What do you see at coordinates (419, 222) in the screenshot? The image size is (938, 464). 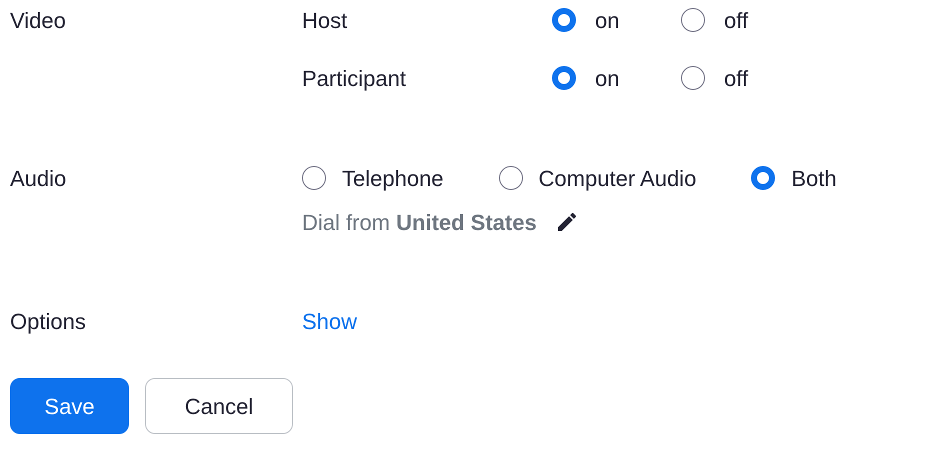 I see `dial-country-text: Dial from United States` at bounding box center [419, 222].